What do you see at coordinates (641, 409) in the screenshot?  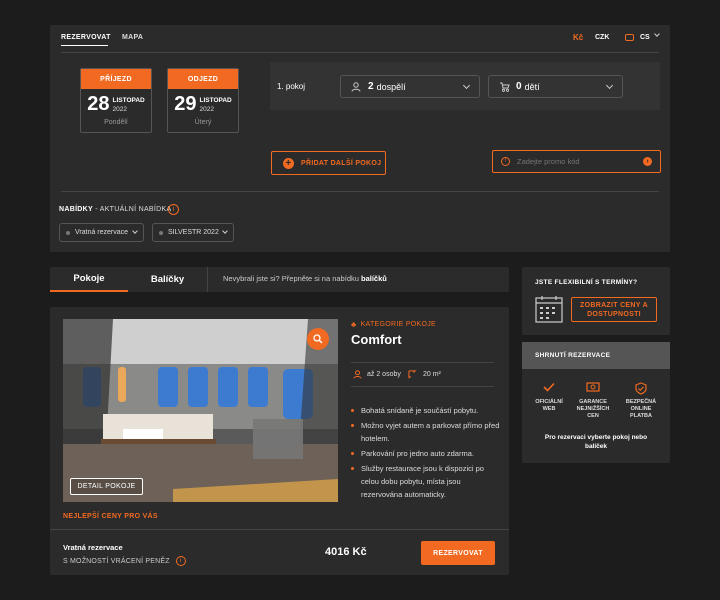 I see `badge-label: BEZPEČNÁ ONLINE PLATBA` at bounding box center [641, 409].